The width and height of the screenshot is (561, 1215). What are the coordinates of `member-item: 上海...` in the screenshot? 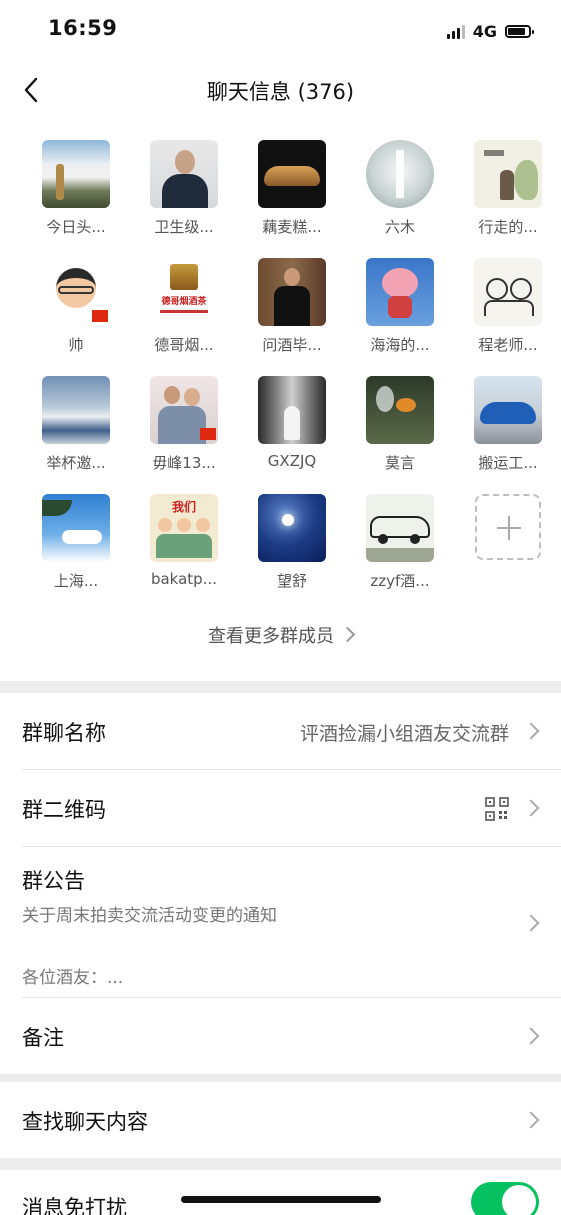 It's located at (76, 553).